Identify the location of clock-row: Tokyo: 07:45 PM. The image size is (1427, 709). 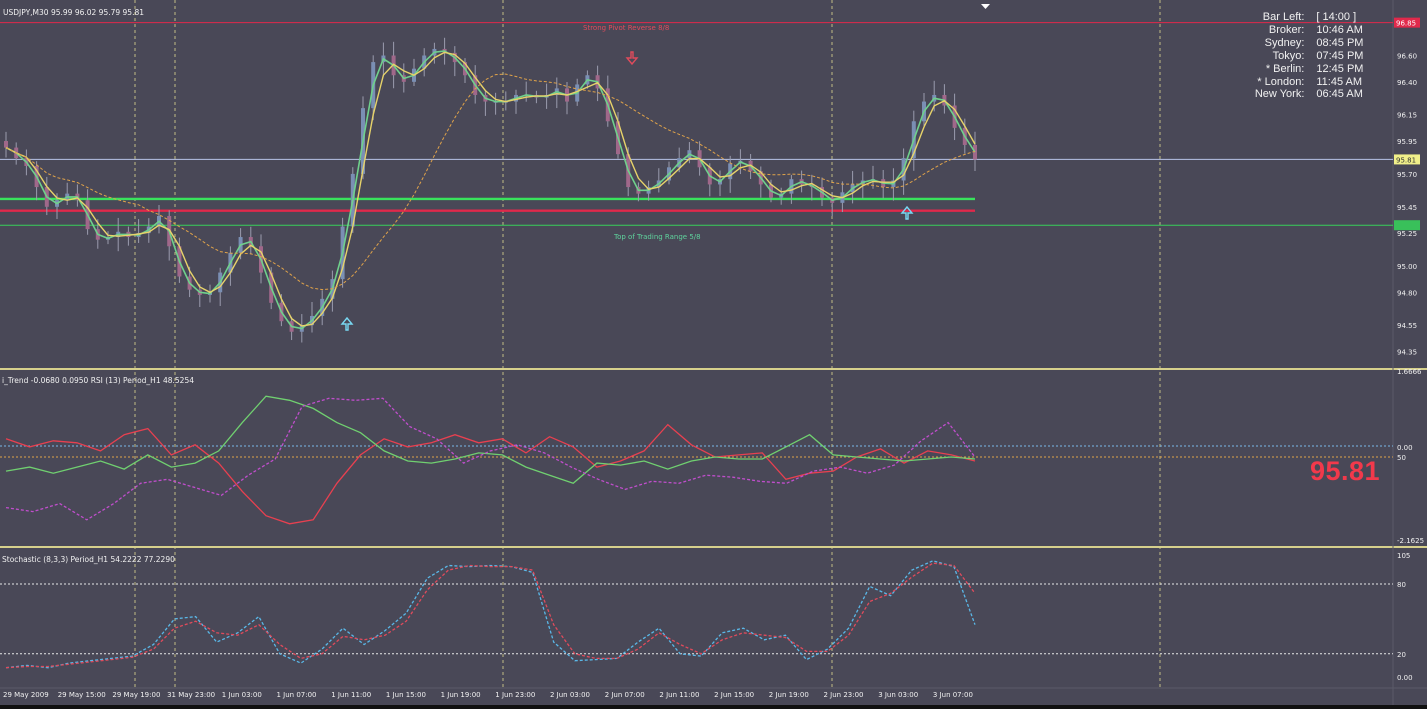
(1307, 56).